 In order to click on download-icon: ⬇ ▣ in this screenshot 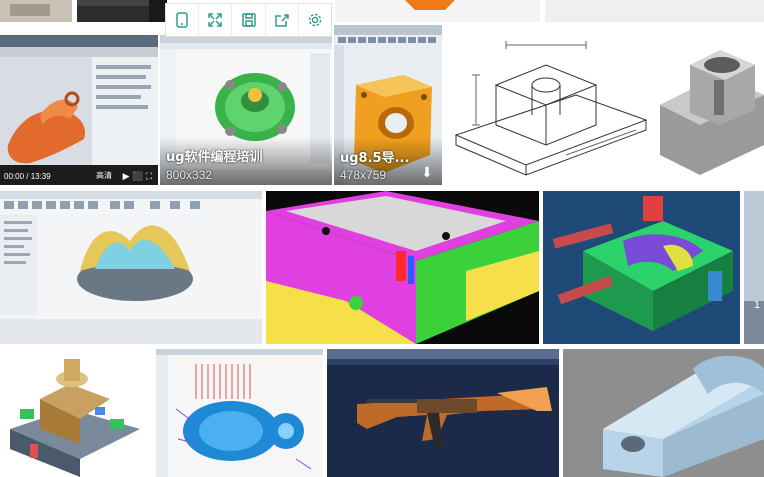, I will do `click(595, 176)`.